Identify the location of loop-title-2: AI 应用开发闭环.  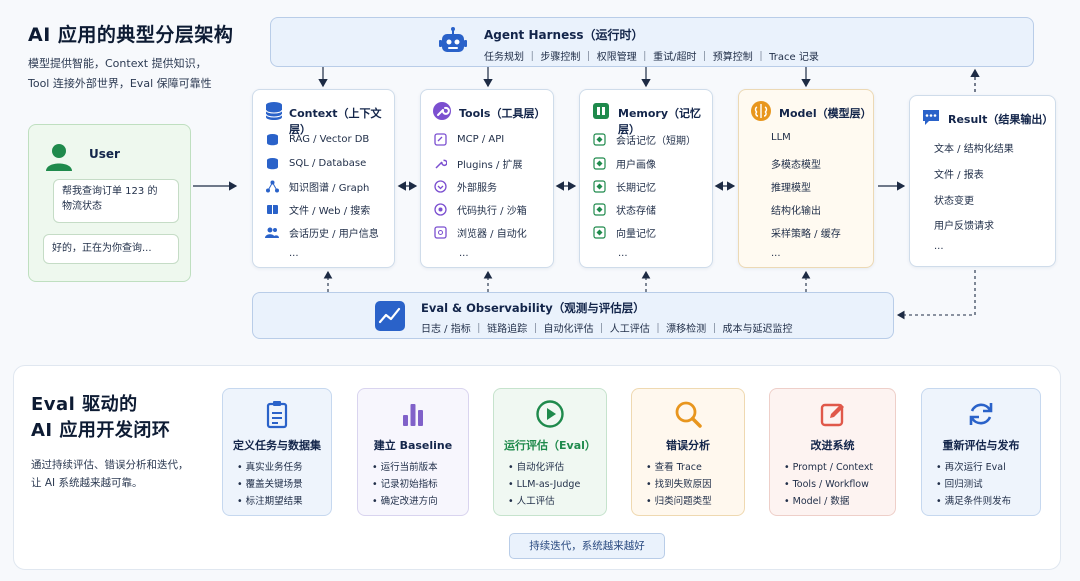
(101, 430).